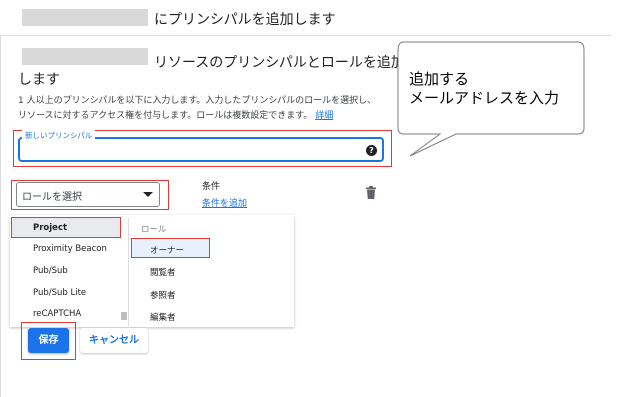 This screenshot has height=397, width=640. Describe the element at coordinates (439, 79) in the screenshot. I see `callout-line-1: 追加する` at that location.